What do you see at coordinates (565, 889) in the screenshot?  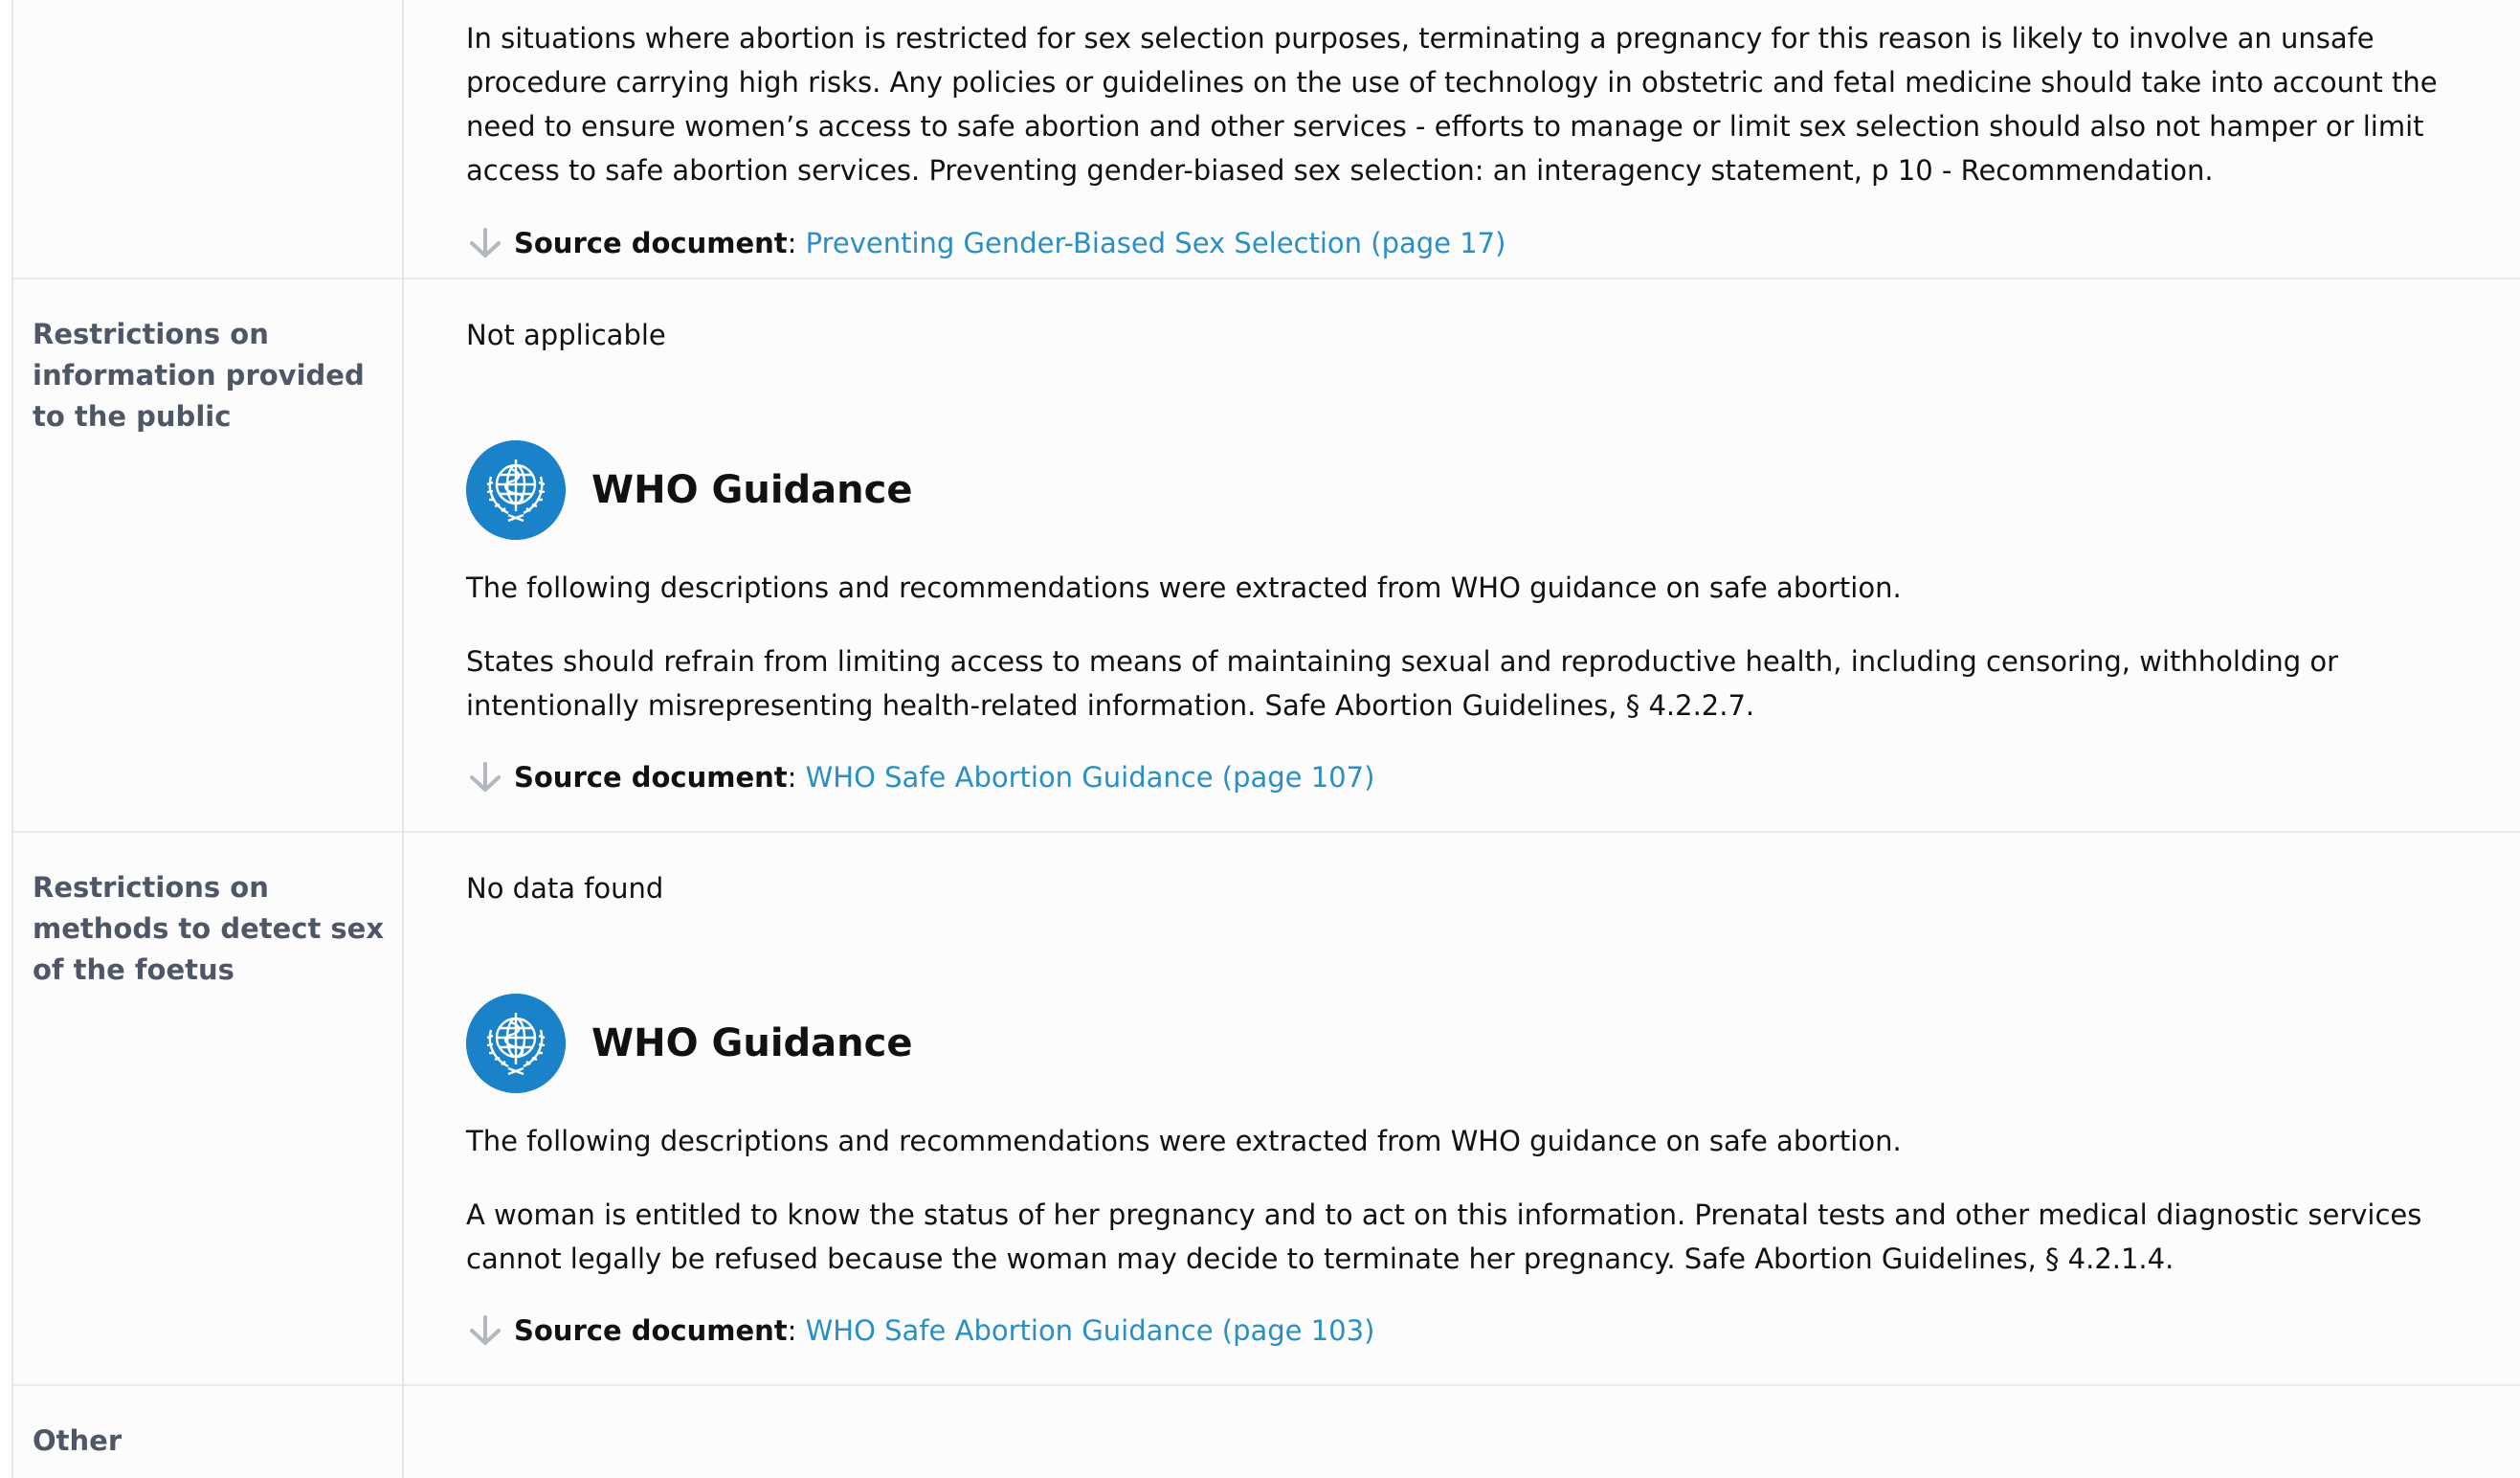 I see `status-text: No data found` at bounding box center [565, 889].